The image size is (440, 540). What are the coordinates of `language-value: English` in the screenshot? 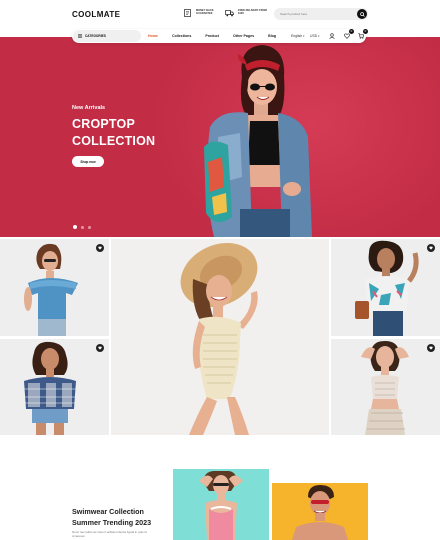 It's located at (297, 36).